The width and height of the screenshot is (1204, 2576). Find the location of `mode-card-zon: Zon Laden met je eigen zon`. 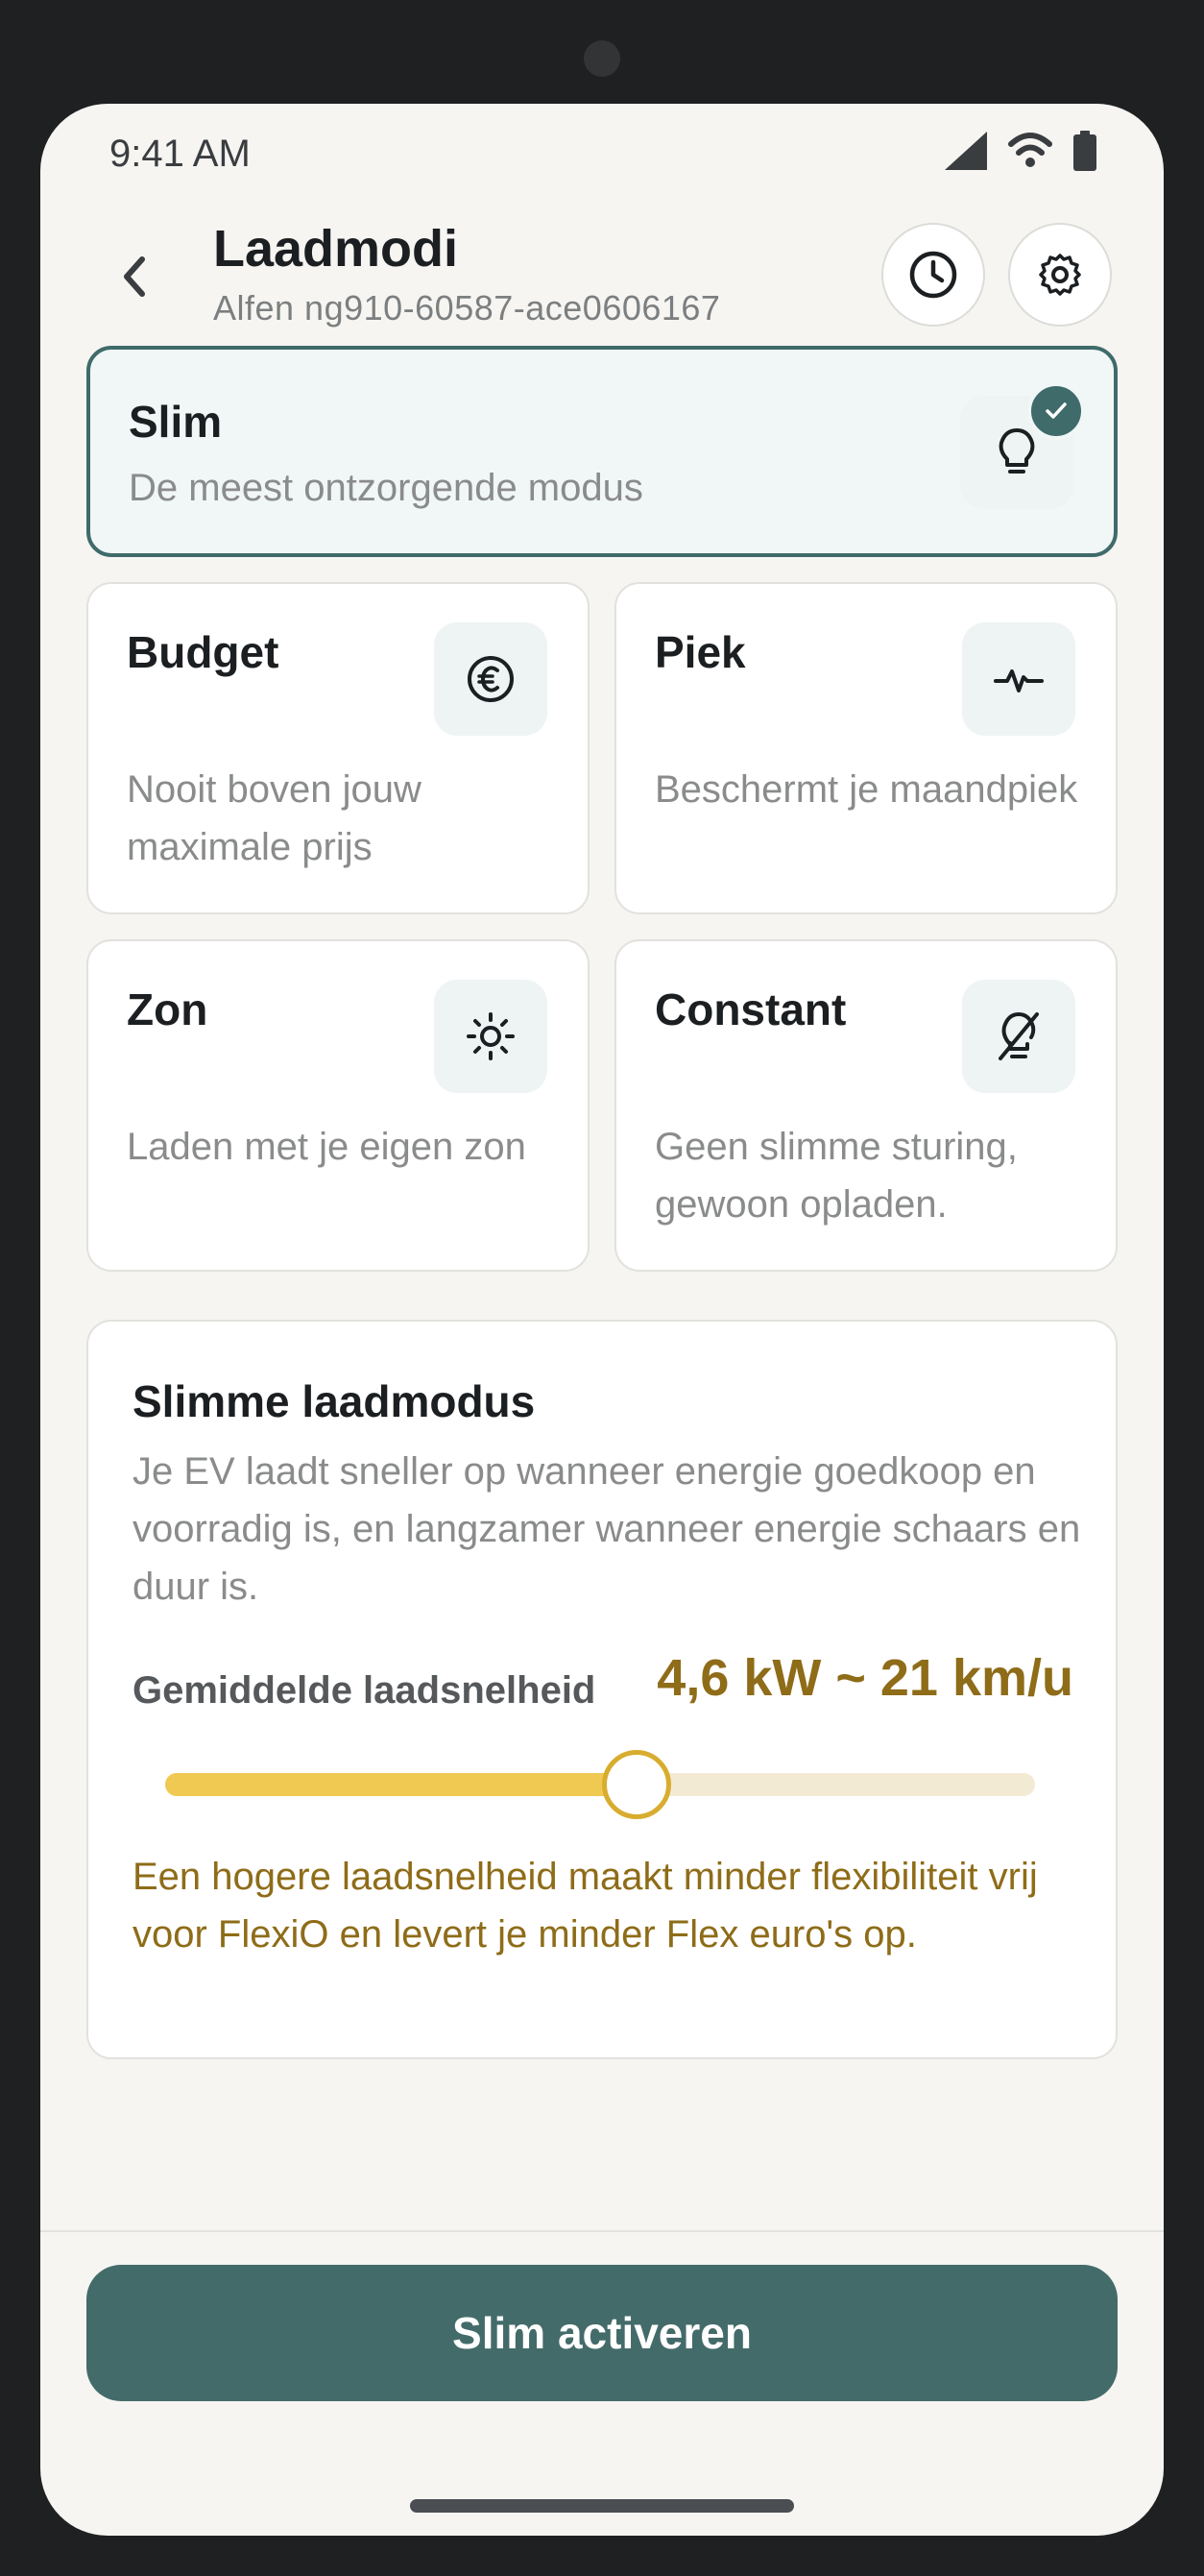

mode-card-zon: Zon Laden met je eigen zon is located at coordinates (338, 1105).